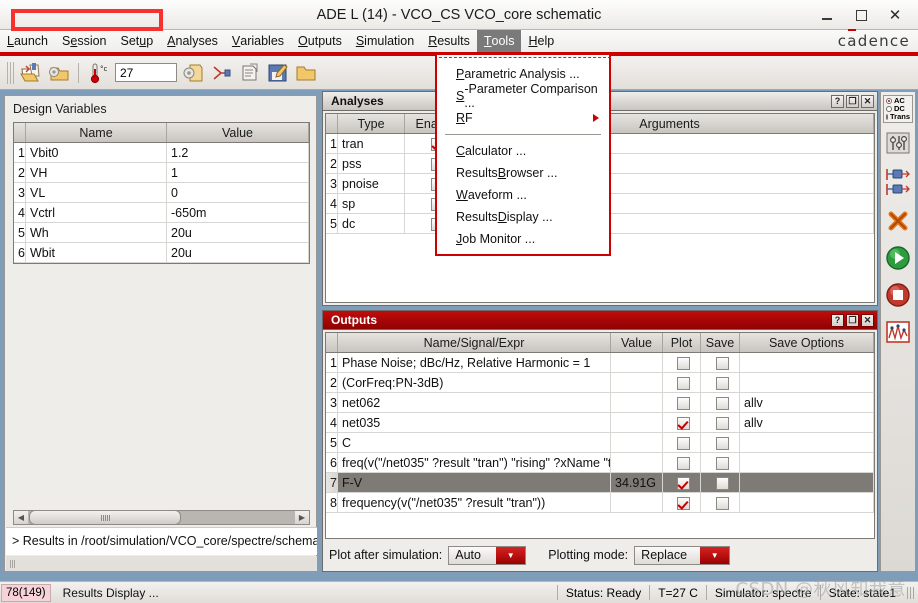 The height and width of the screenshot is (603, 918). What do you see at coordinates (96, 232) in the screenshot?
I see `dv-name-cell: Wh` at bounding box center [96, 232].